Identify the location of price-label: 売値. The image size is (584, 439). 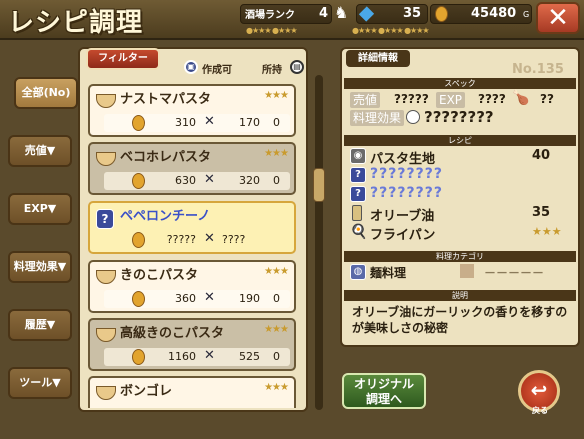
(365, 100).